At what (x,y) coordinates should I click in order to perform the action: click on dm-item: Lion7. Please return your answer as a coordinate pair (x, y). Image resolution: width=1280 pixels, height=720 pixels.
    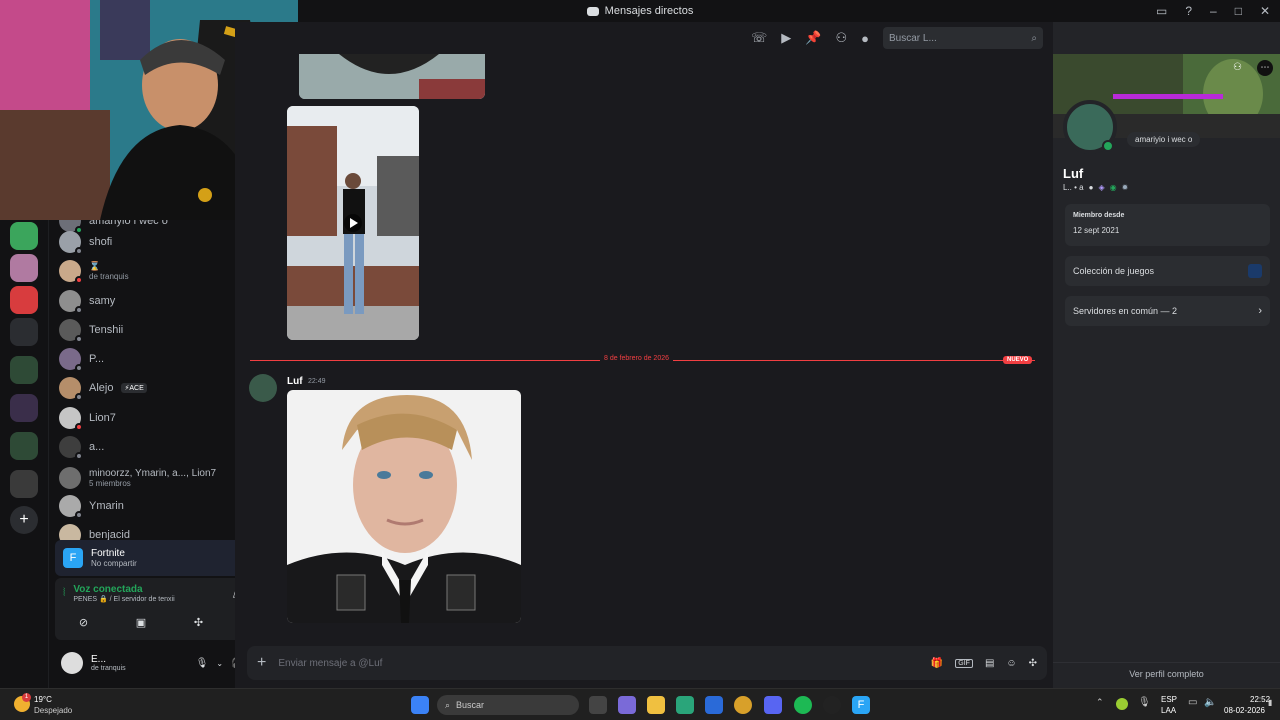
    Looking at the image, I should click on (146, 418).